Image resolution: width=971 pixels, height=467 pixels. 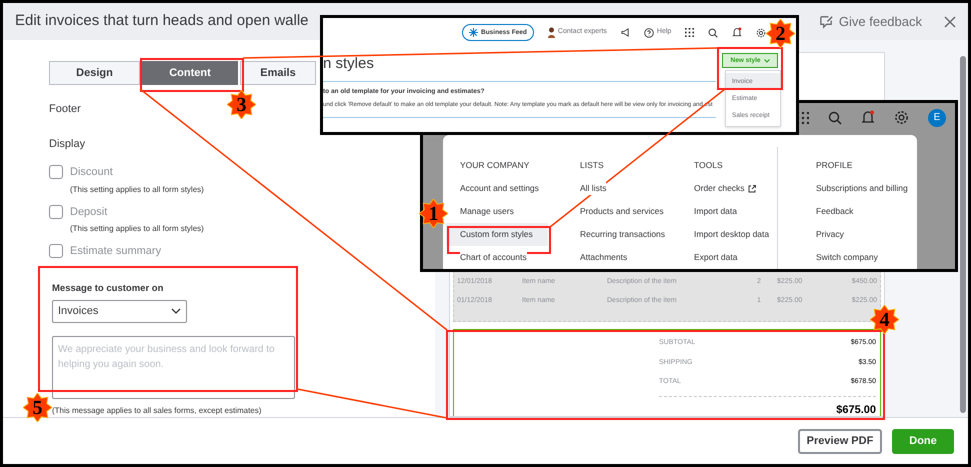 What do you see at coordinates (433, 213) in the screenshot?
I see `step-badge: 1` at bounding box center [433, 213].